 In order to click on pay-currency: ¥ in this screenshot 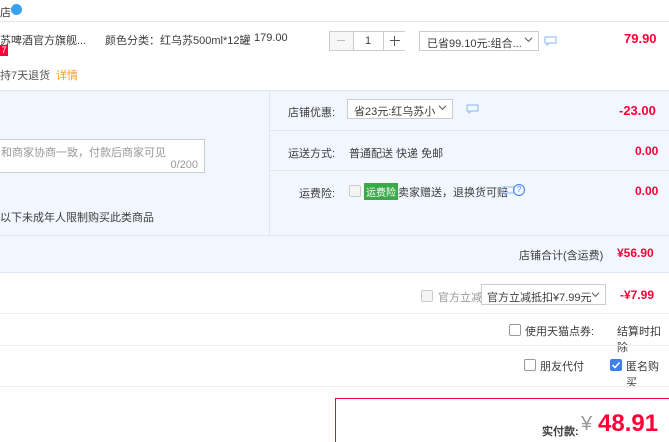, I will do `click(587, 424)`.